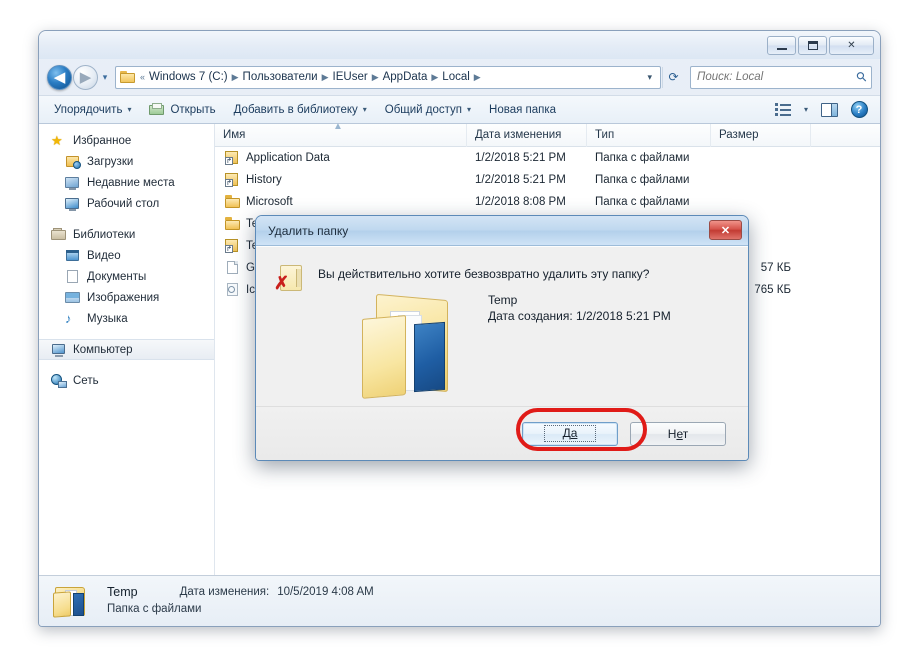 This screenshot has width=919, height=666. What do you see at coordinates (300, 110) in the screenshot?
I see `add-to-library-button: Добавить в библиотеку ▾` at bounding box center [300, 110].